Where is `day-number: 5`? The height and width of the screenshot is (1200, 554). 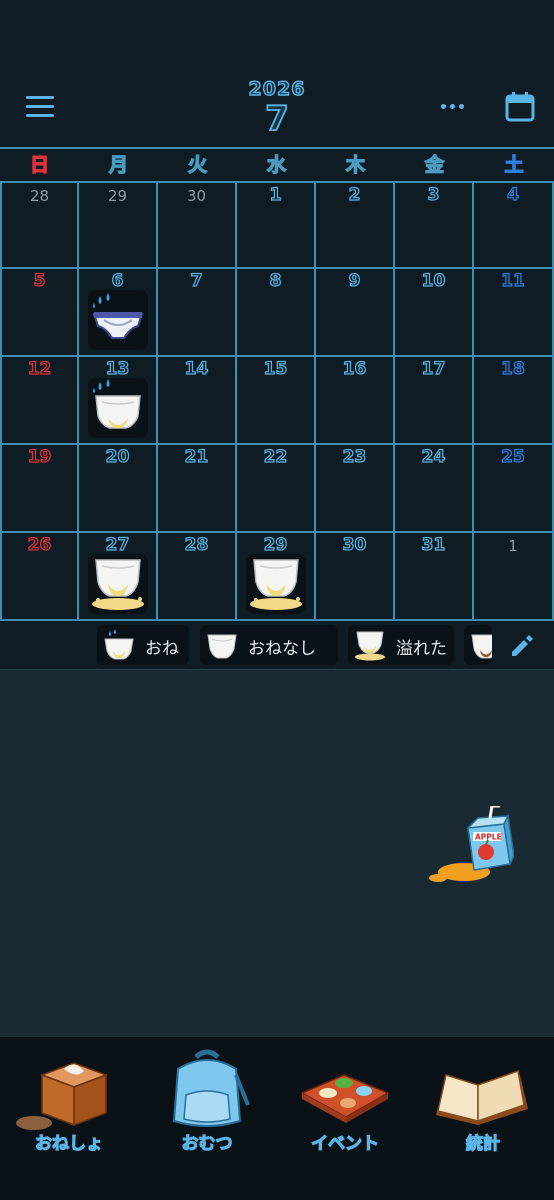 day-number: 5 is located at coordinates (39, 280).